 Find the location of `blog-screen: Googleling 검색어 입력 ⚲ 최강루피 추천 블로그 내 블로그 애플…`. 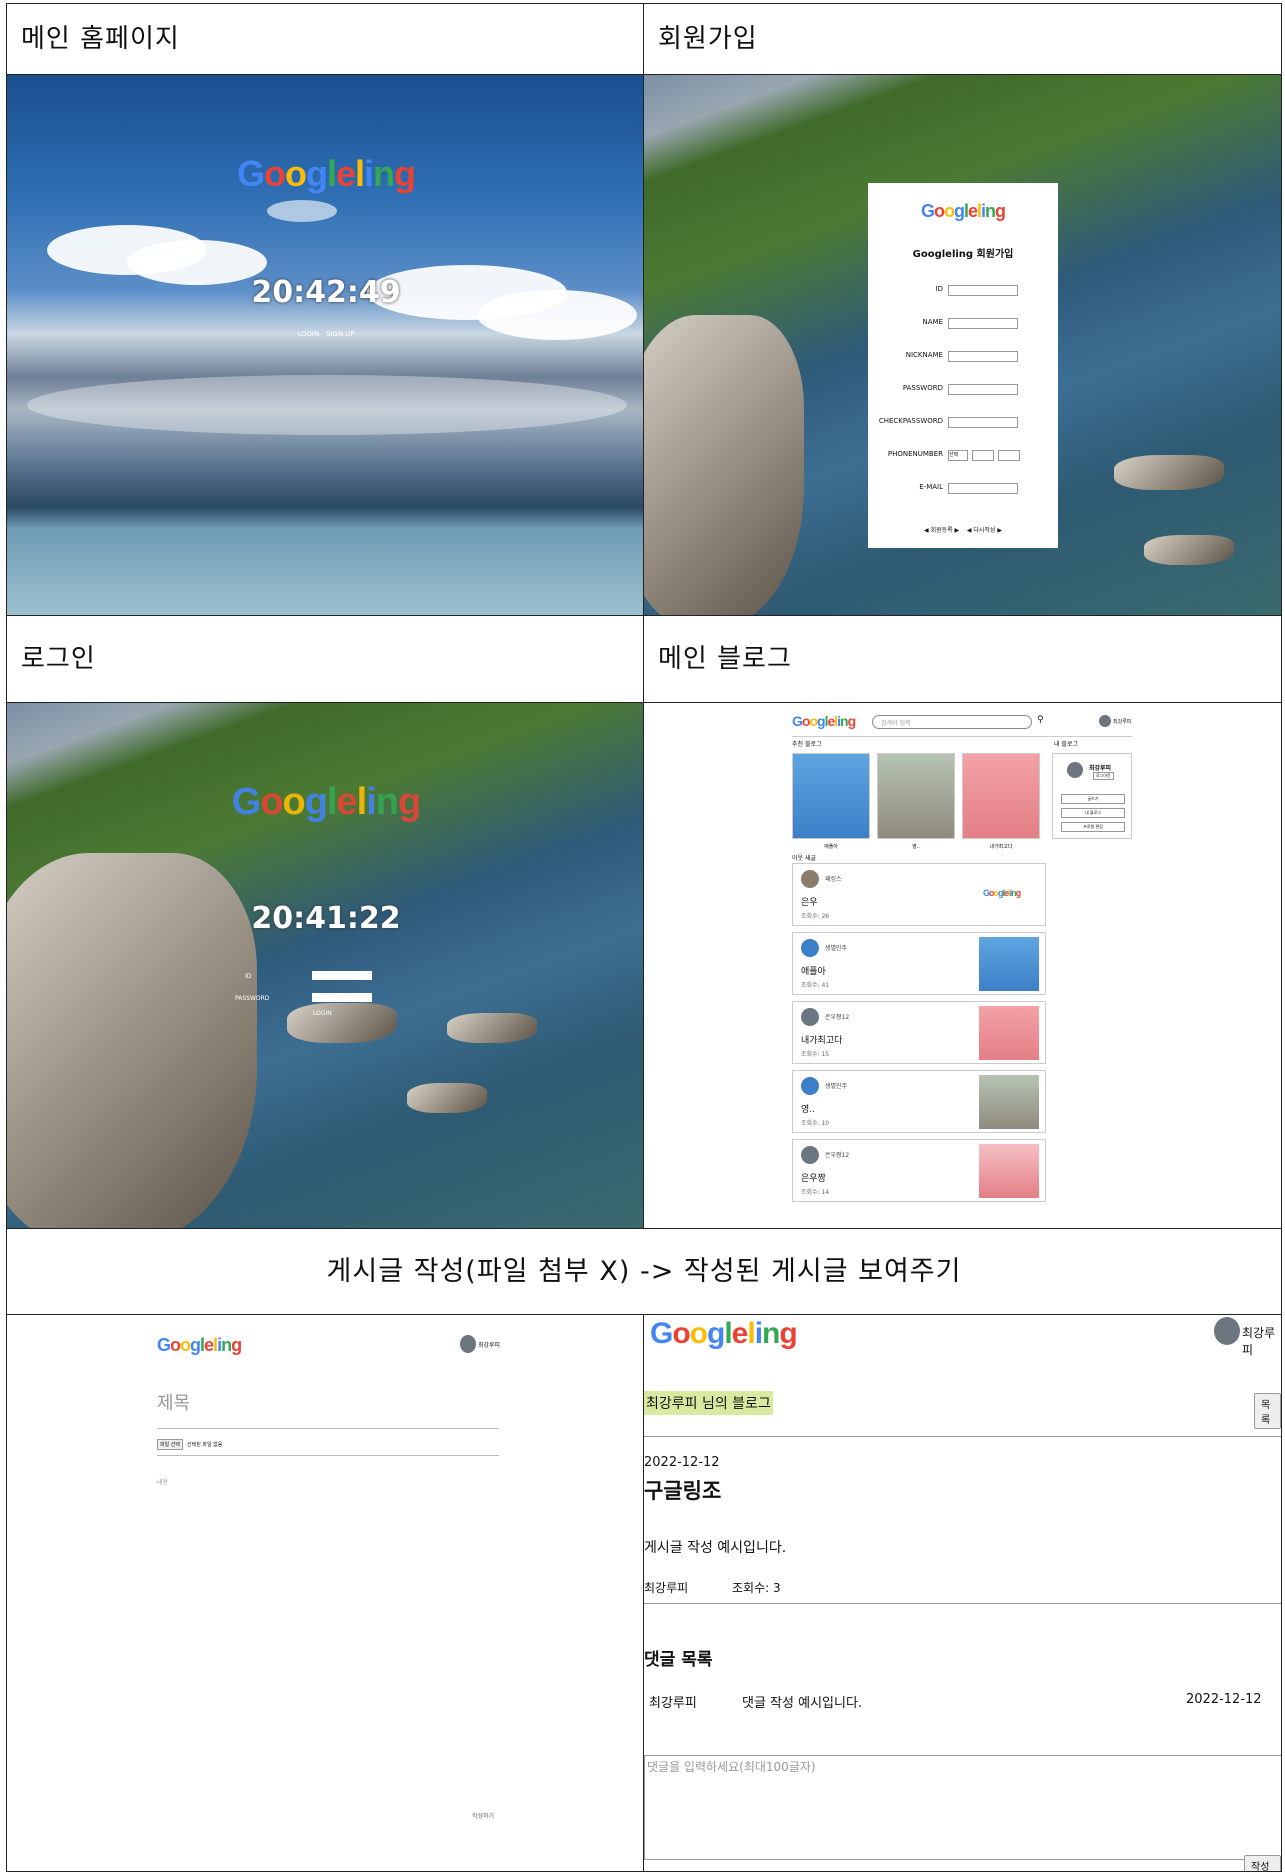

blog-screen: Googleling 검색어 입력 ⚲ 최강루피 추천 블로그 내 블로그 애플… is located at coordinates (962, 965).